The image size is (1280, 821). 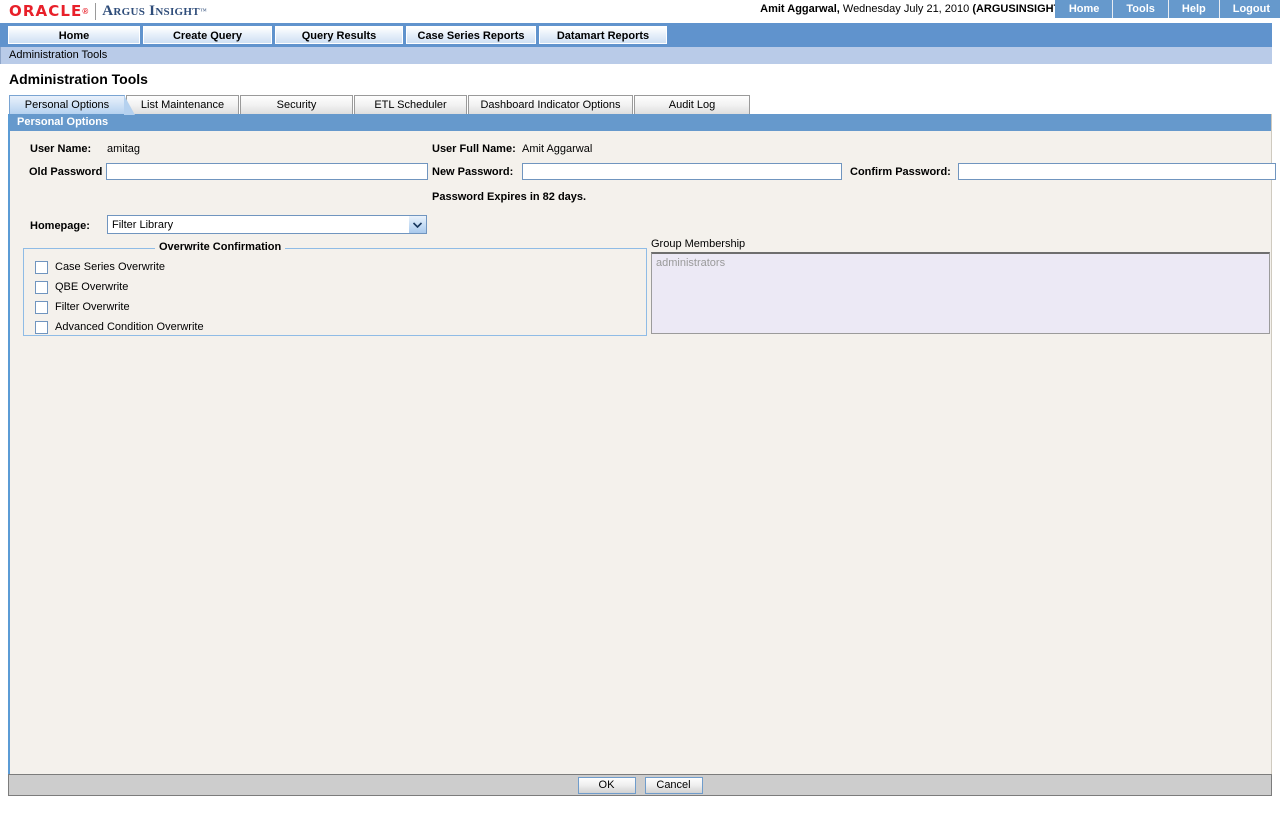 I want to click on checkbox-qbe-overwrite, so click(x=41, y=287).